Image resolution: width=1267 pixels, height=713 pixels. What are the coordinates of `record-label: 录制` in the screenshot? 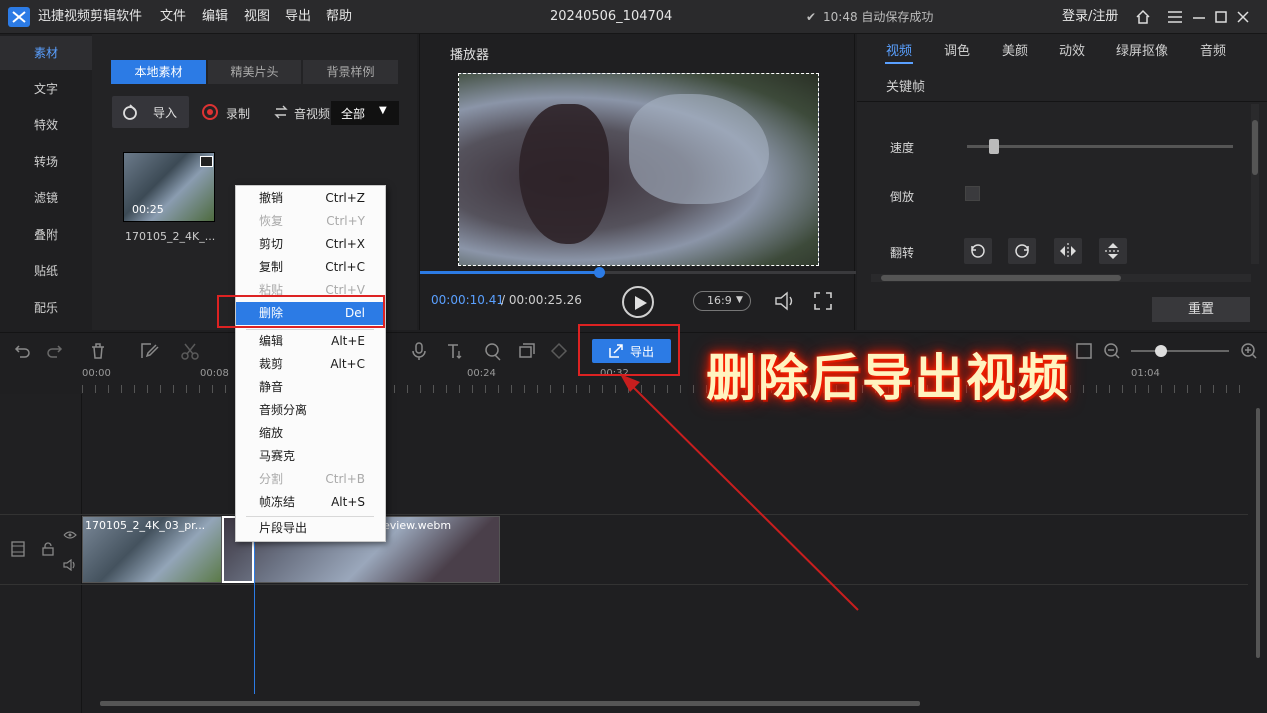 It's located at (238, 113).